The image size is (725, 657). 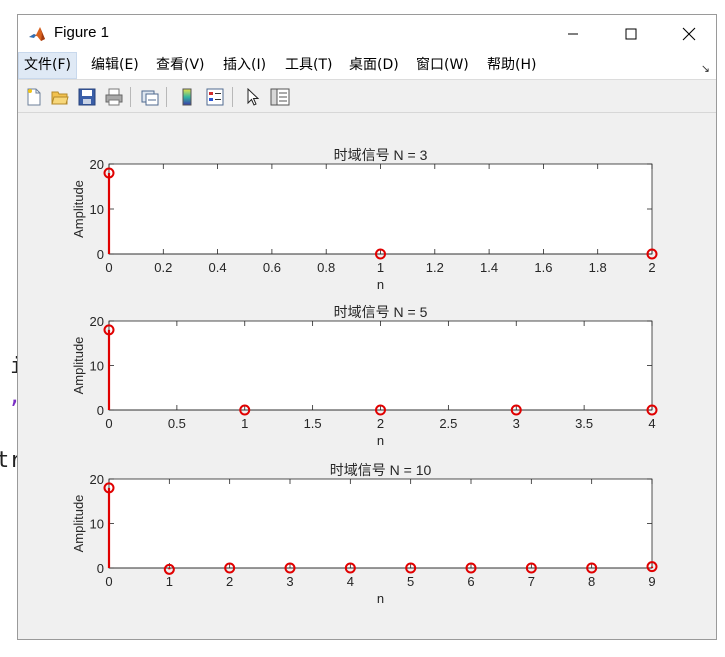 What do you see at coordinates (531, 581) in the screenshot?
I see `x-tick-label: 7` at bounding box center [531, 581].